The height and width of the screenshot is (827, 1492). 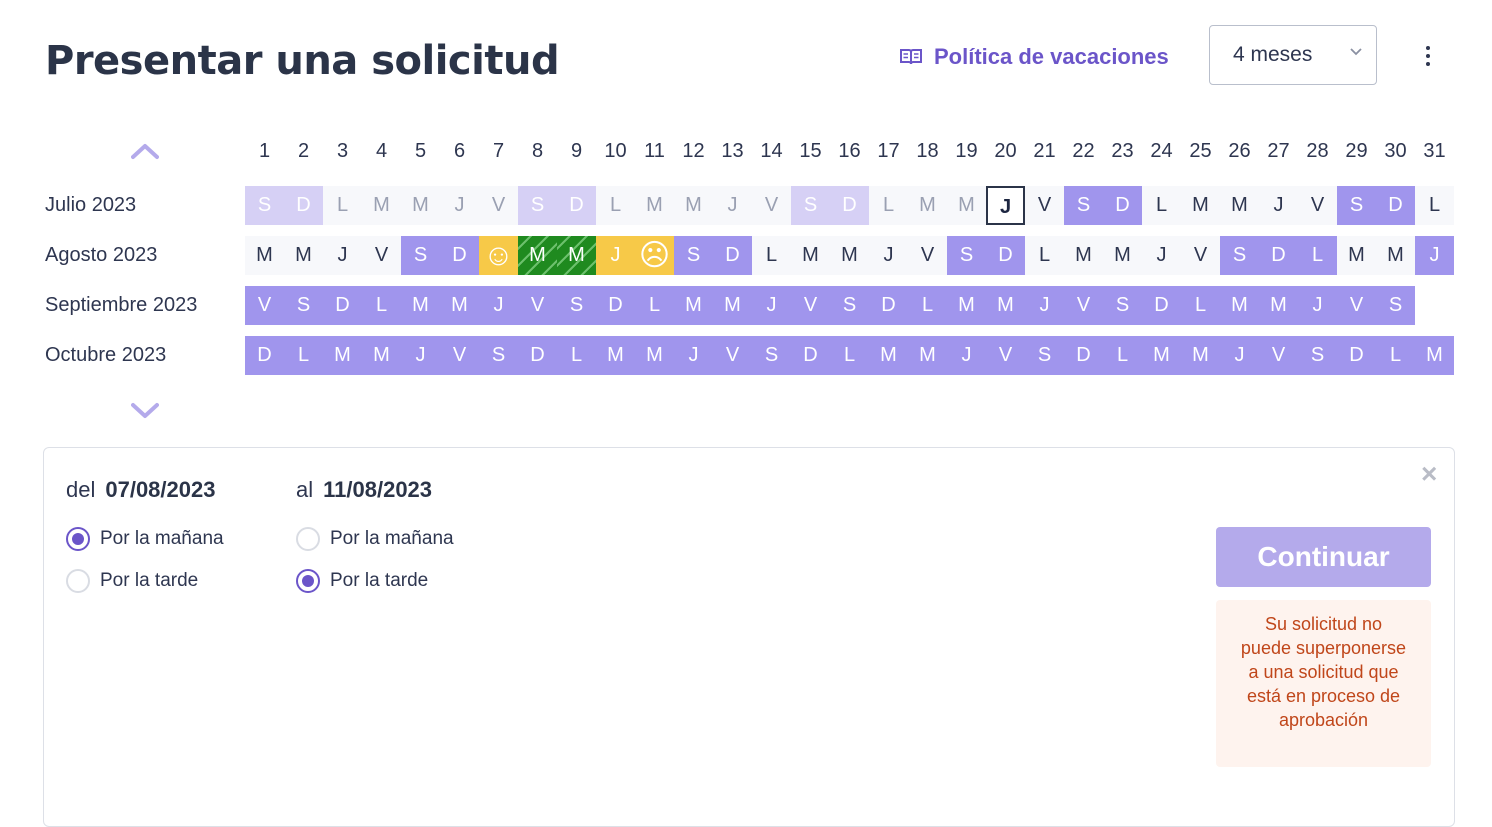 What do you see at coordinates (498, 255) in the screenshot?
I see `day-smile-icon: ☺` at bounding box center [498, 255].